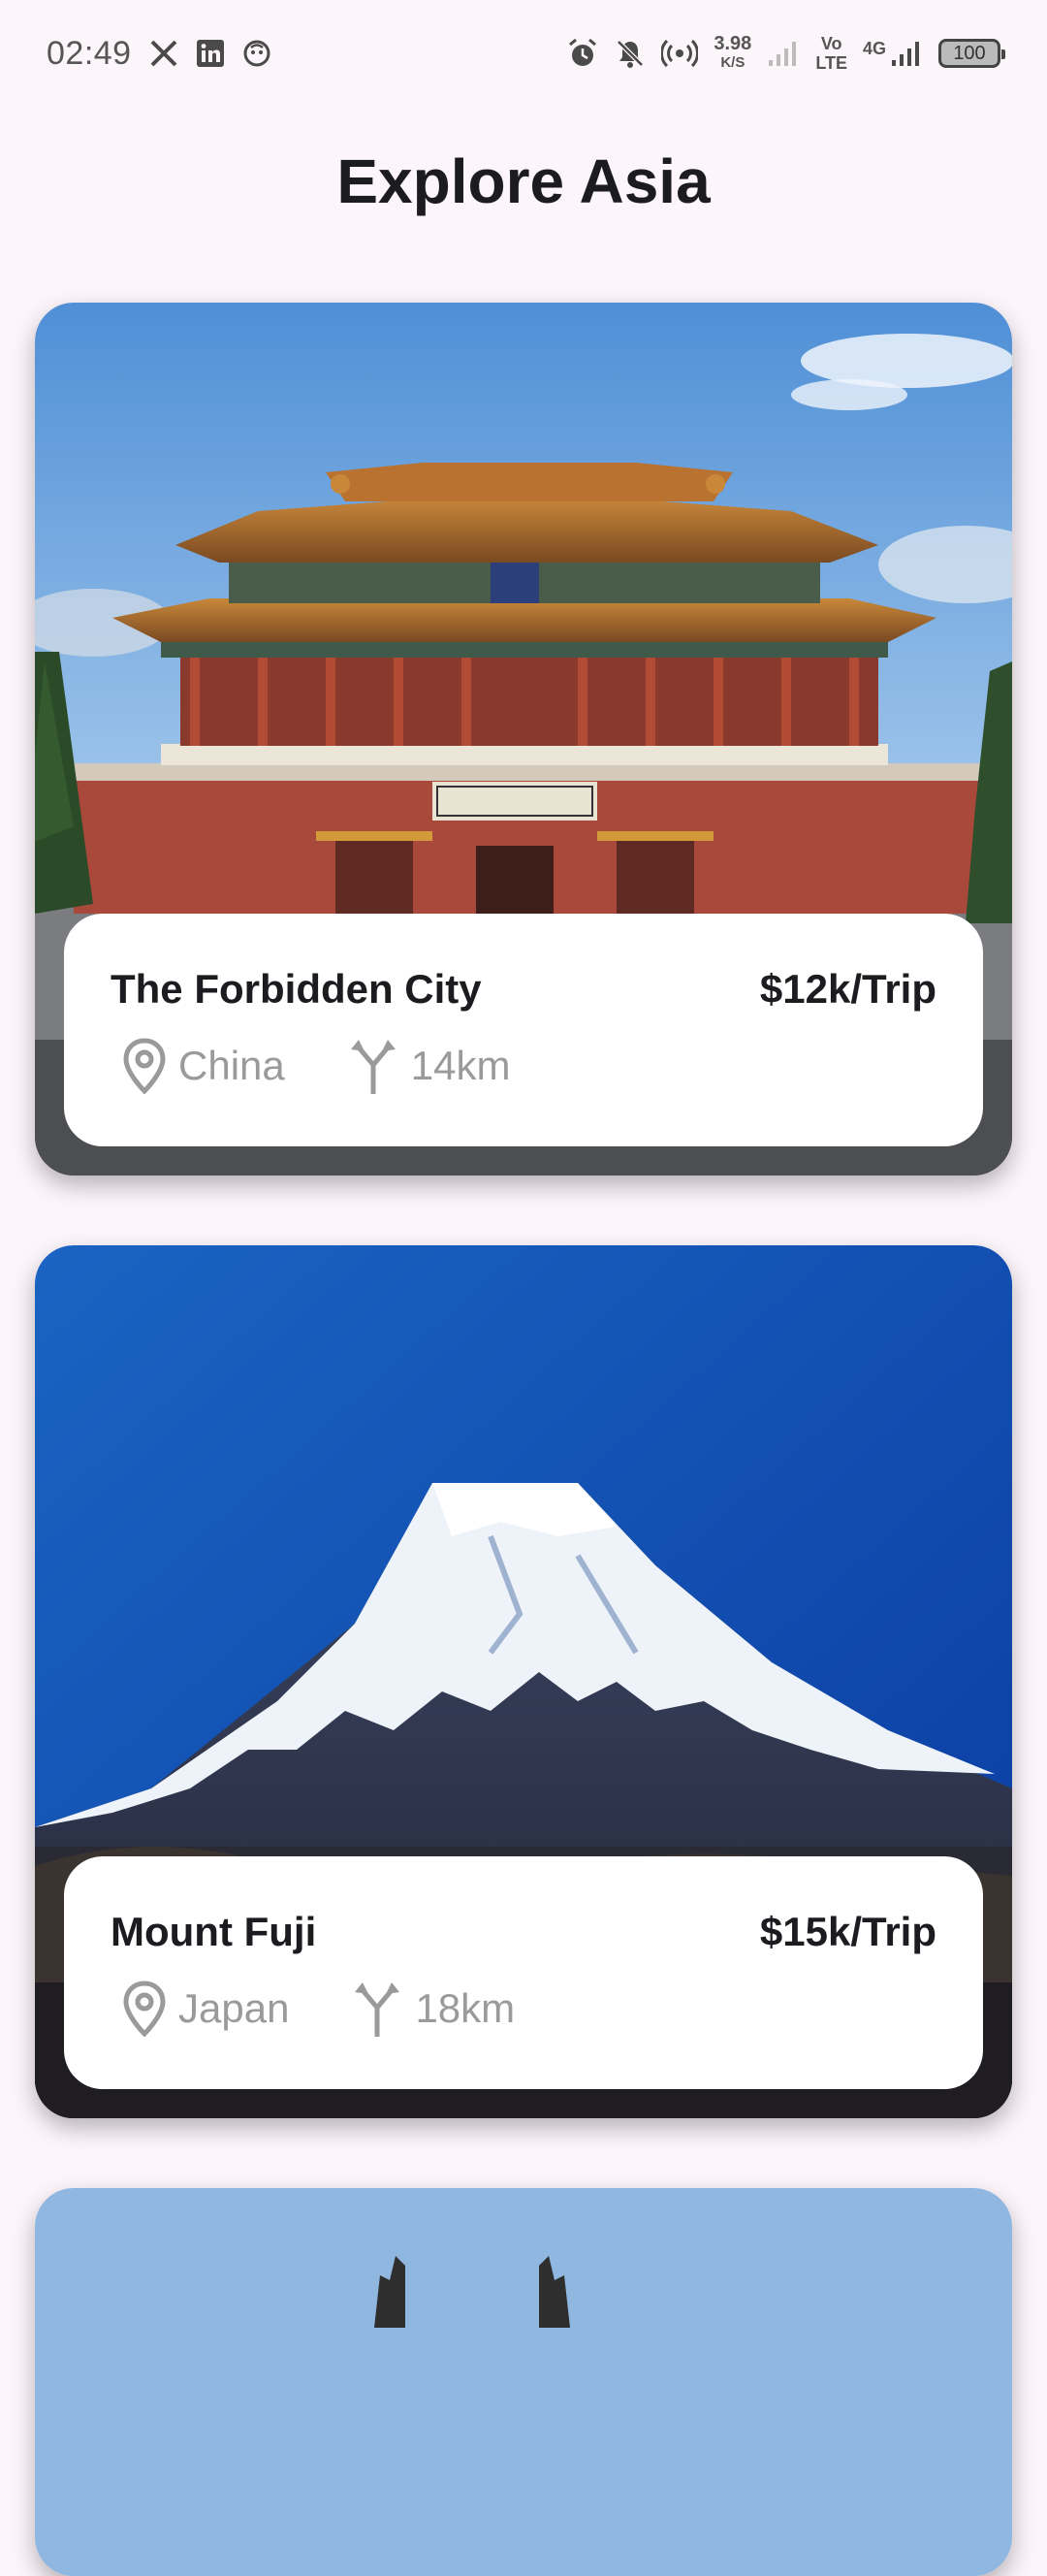 The image size is (1047, 2576). I want to click on country-label: Japan, so click(234, 2008).